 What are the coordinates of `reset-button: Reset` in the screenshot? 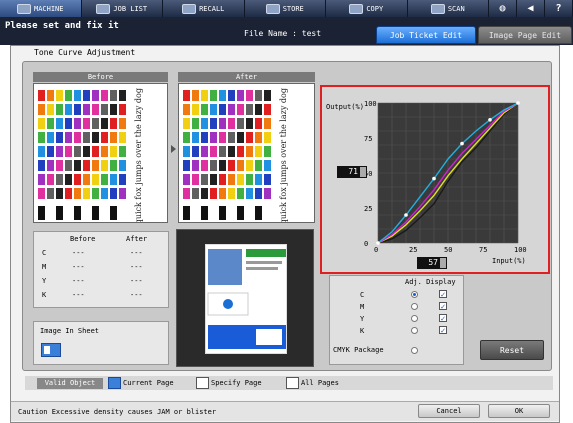 It's located at (512, 350).